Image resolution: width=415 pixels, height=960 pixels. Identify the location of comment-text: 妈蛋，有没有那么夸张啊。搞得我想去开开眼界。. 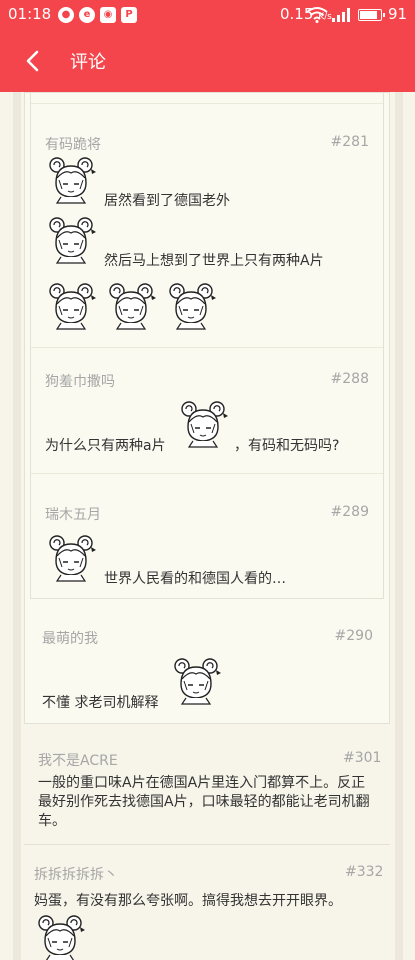
(188, 901).